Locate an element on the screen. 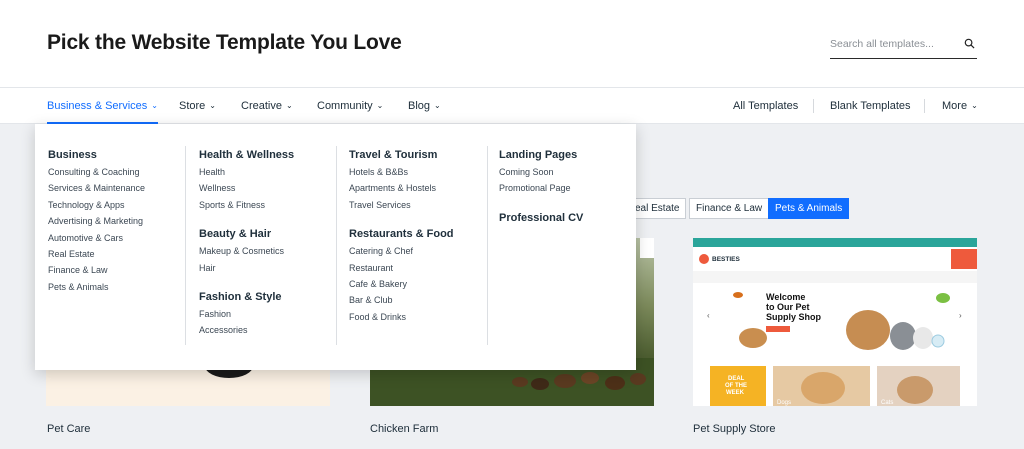 Image resolution: width=1024 pixels, height=449 pixels. chip-label: Finance & Law is located at coordinates (729, 208).